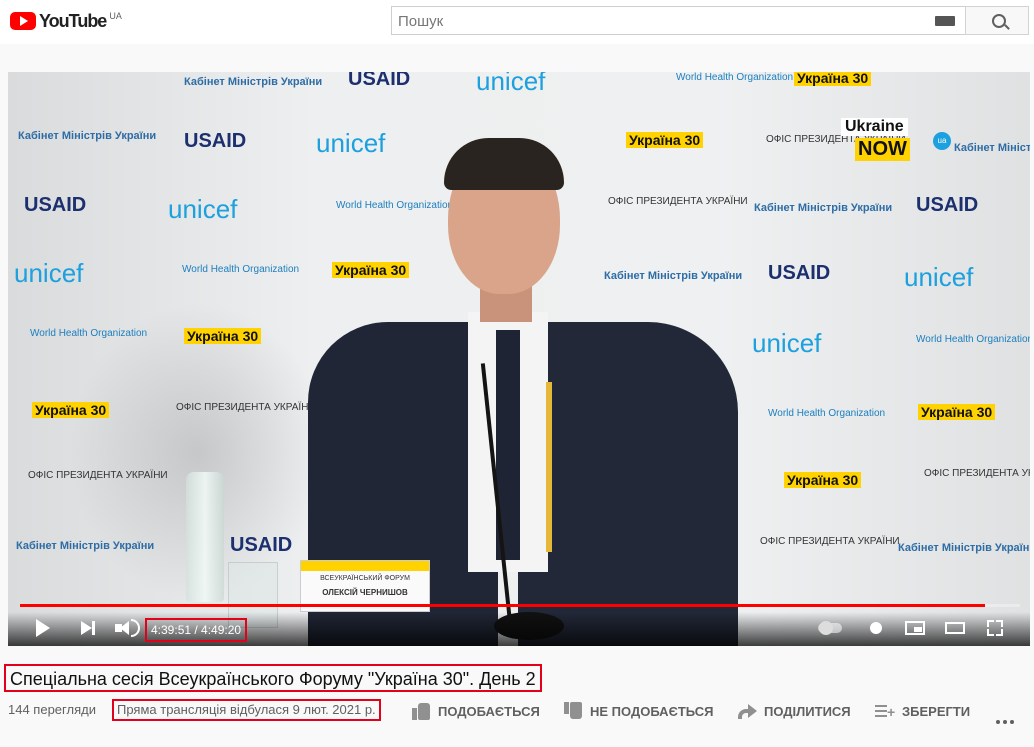 This screenshot has height=747, width=1034. I want to click on save-button: ЗБЕРЕГТИ, so click(922, 711).